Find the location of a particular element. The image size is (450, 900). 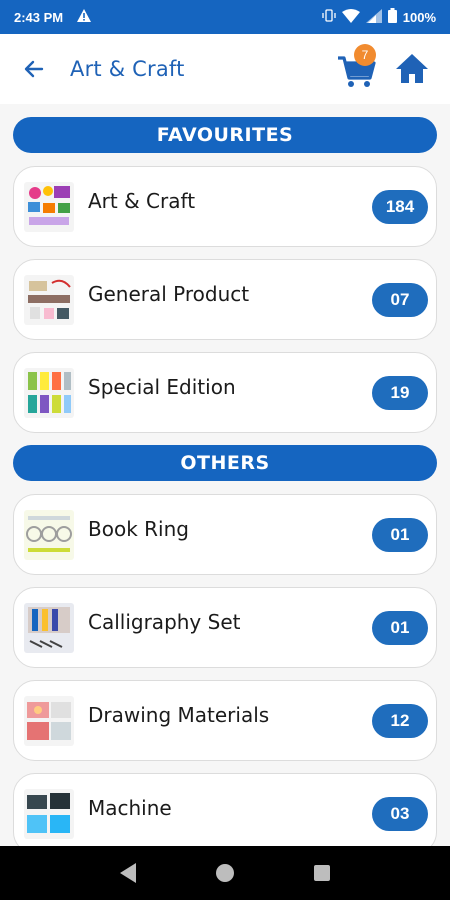

category-label: Special Edition is located at coordinates (162, 386).